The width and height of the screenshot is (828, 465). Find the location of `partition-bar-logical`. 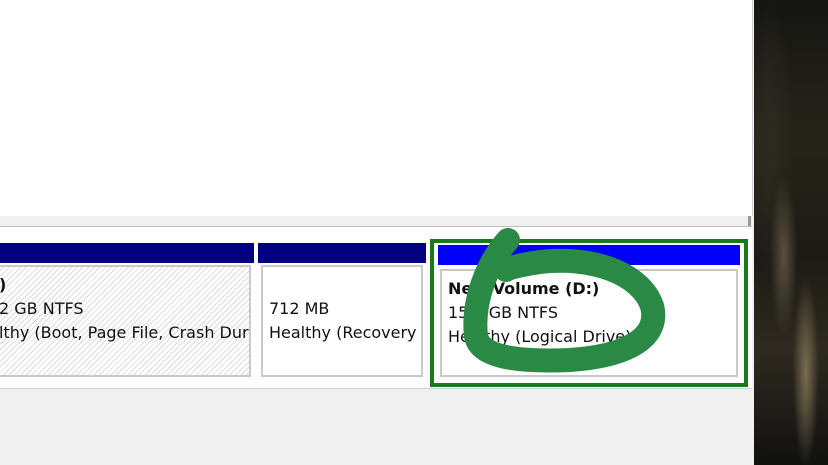

partition-bar-logical is located at coordinates (589, 255).